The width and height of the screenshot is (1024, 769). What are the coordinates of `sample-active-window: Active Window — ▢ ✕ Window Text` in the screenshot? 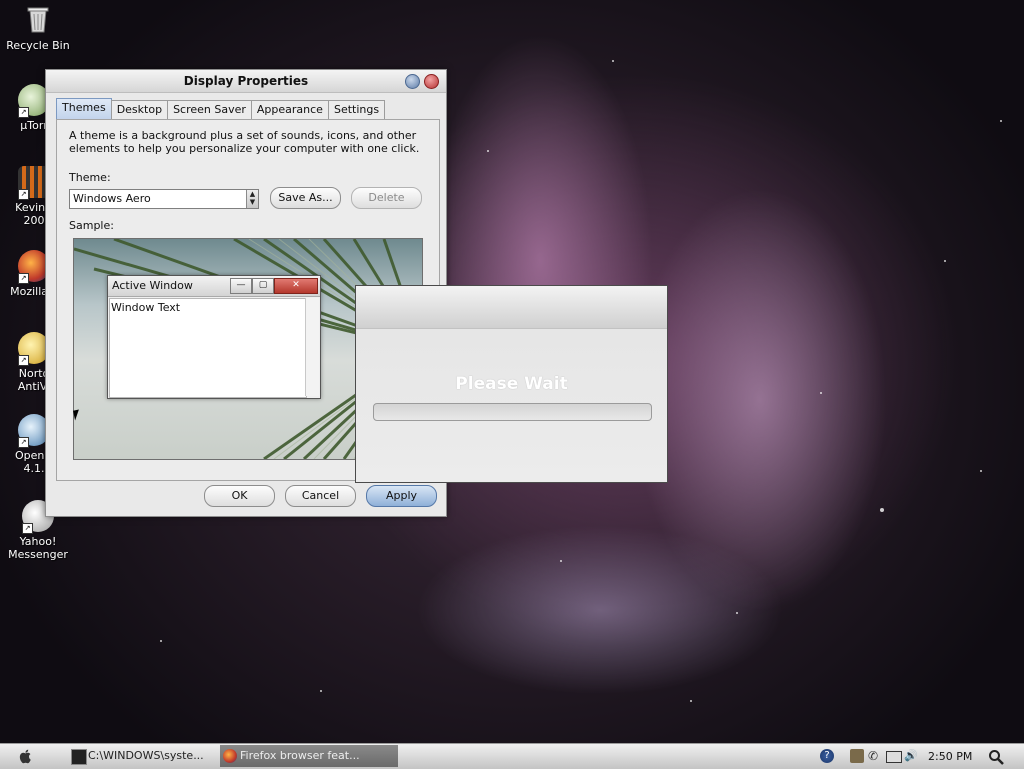 It's located at (214, 337).